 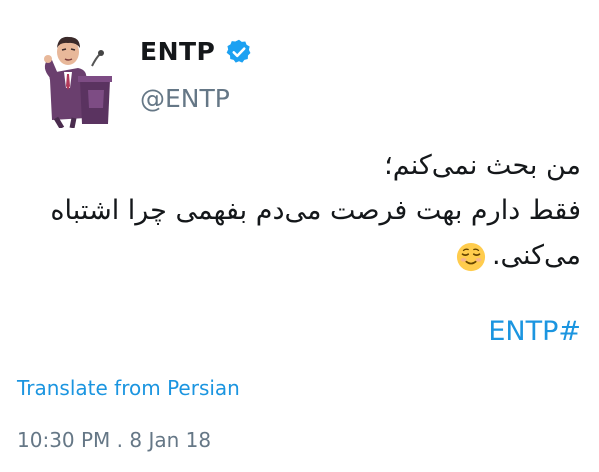 I want to click on man-at-podium-avatar-icon, so click(x=78, y=83).